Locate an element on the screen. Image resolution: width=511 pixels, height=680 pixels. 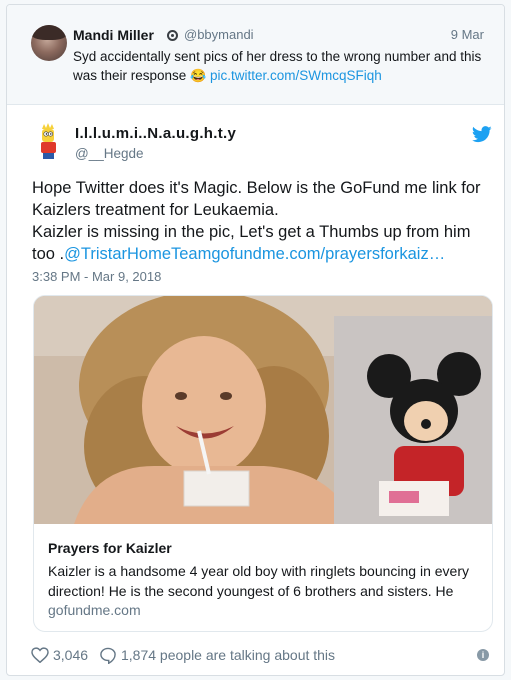
laughing-emoji-icon: 😂 is located at coordinates (198, 75).